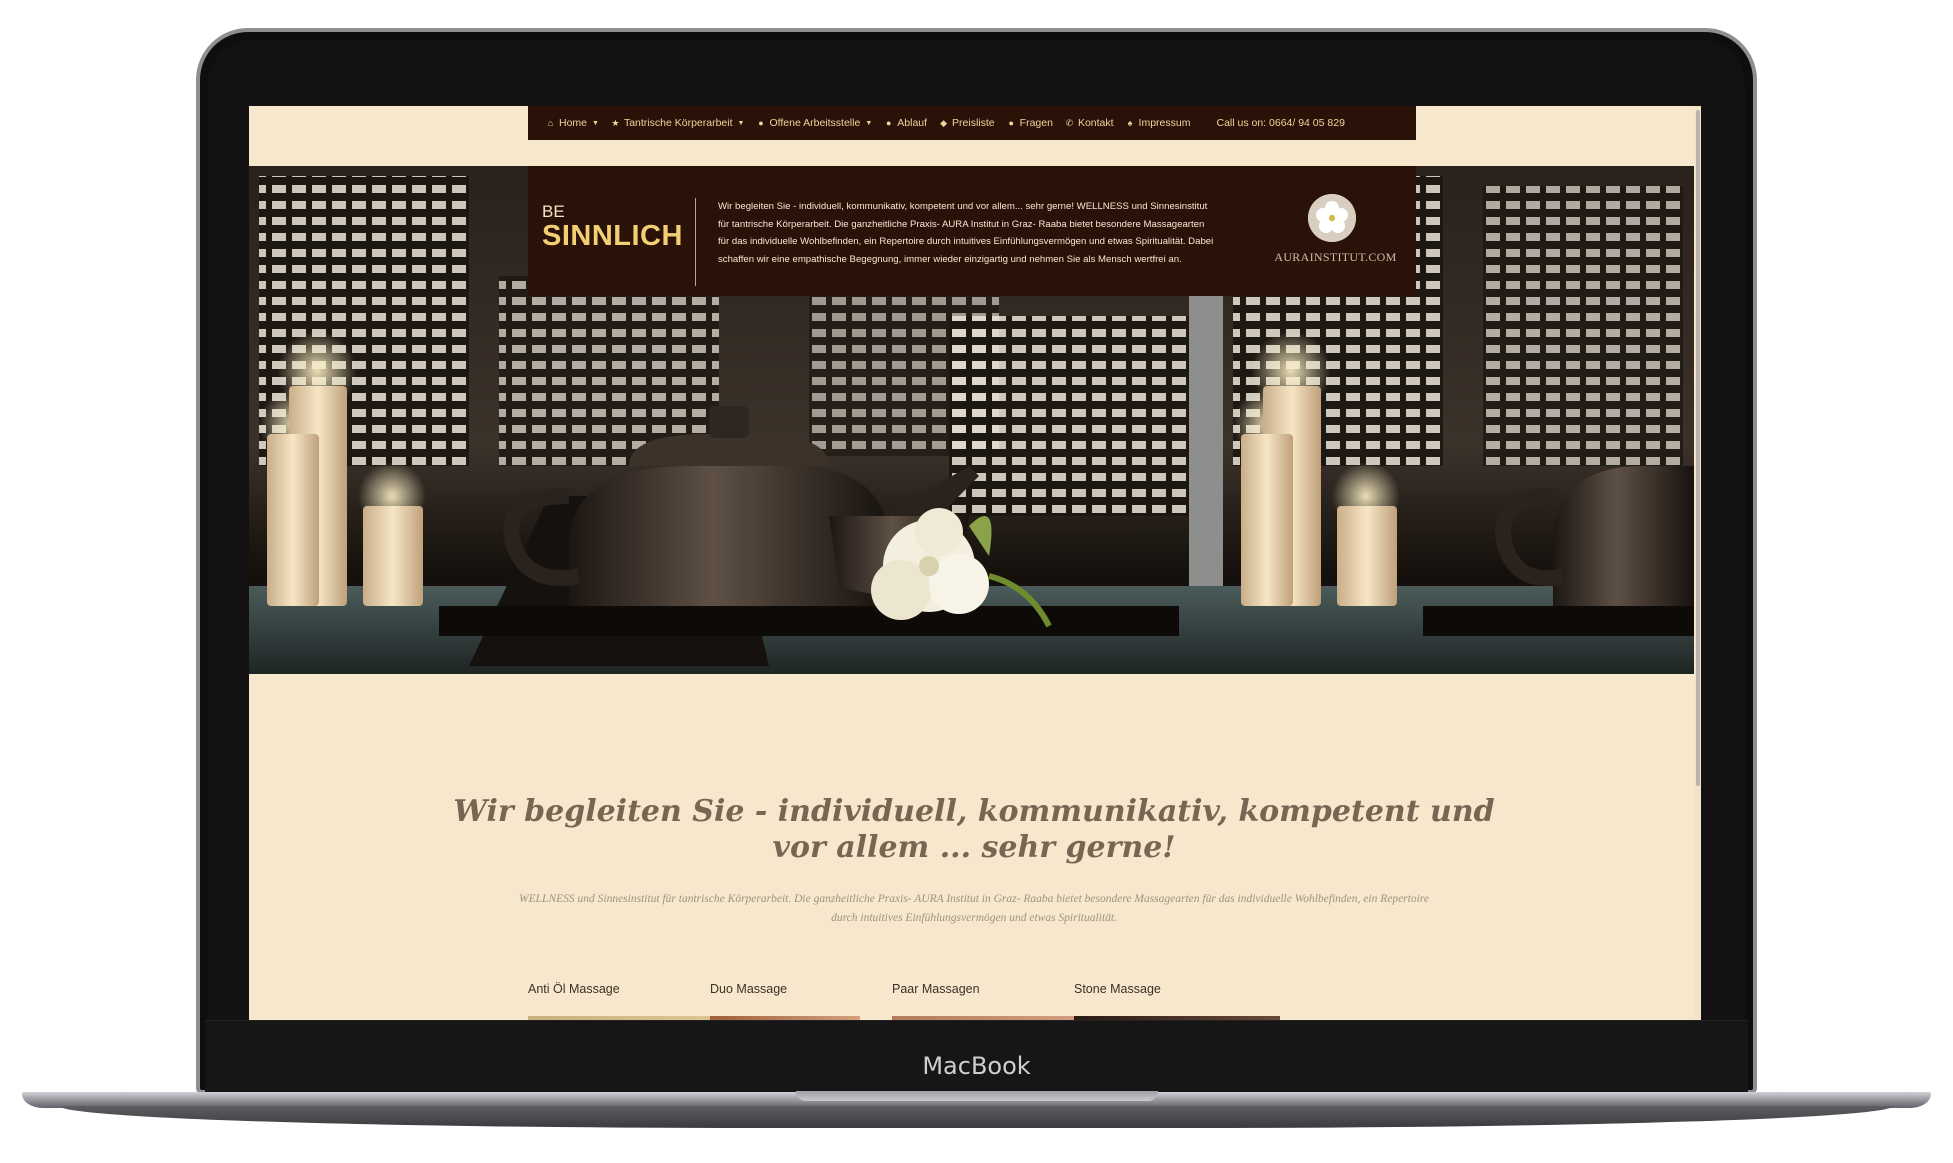 This screenshot has height=1163, width=1953. I want to click on nav-item-ablauf: ● Ablauf, so click(905, 123).